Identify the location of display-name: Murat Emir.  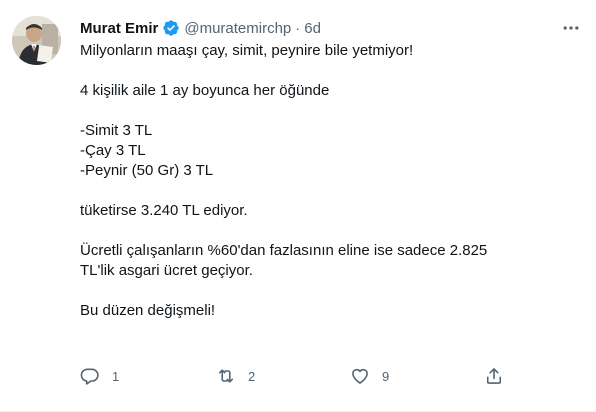
(119, 28).